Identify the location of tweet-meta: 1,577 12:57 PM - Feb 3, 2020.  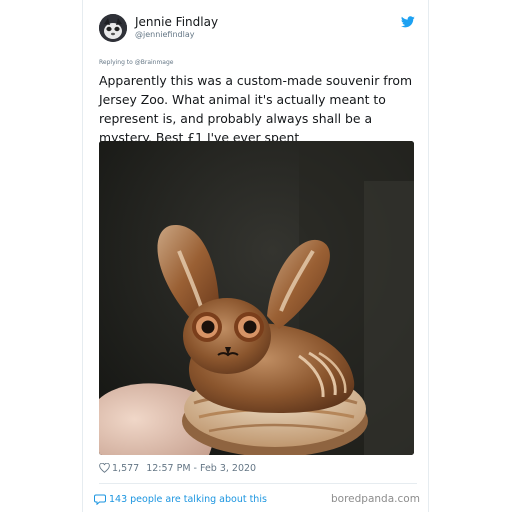
(177, 468).